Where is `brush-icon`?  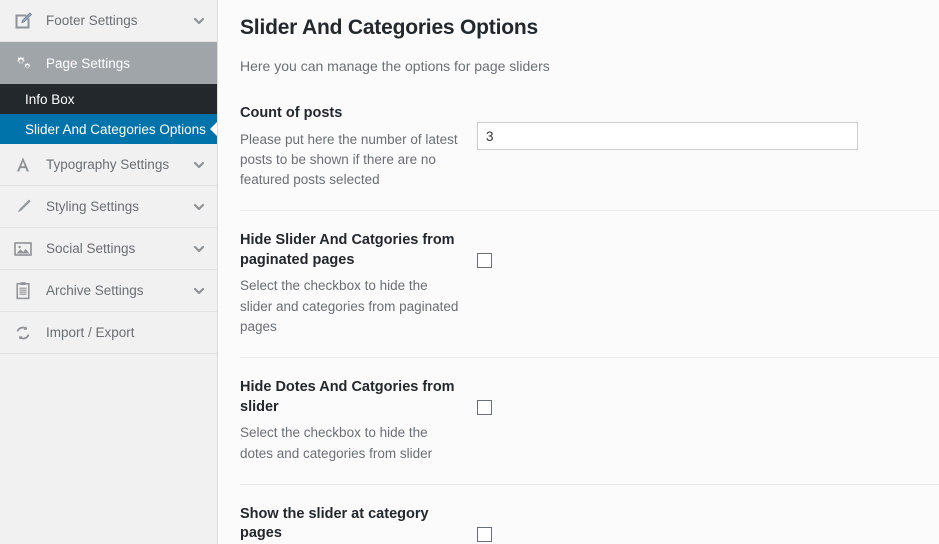 brush-icon is located at coordinates (23, 207).